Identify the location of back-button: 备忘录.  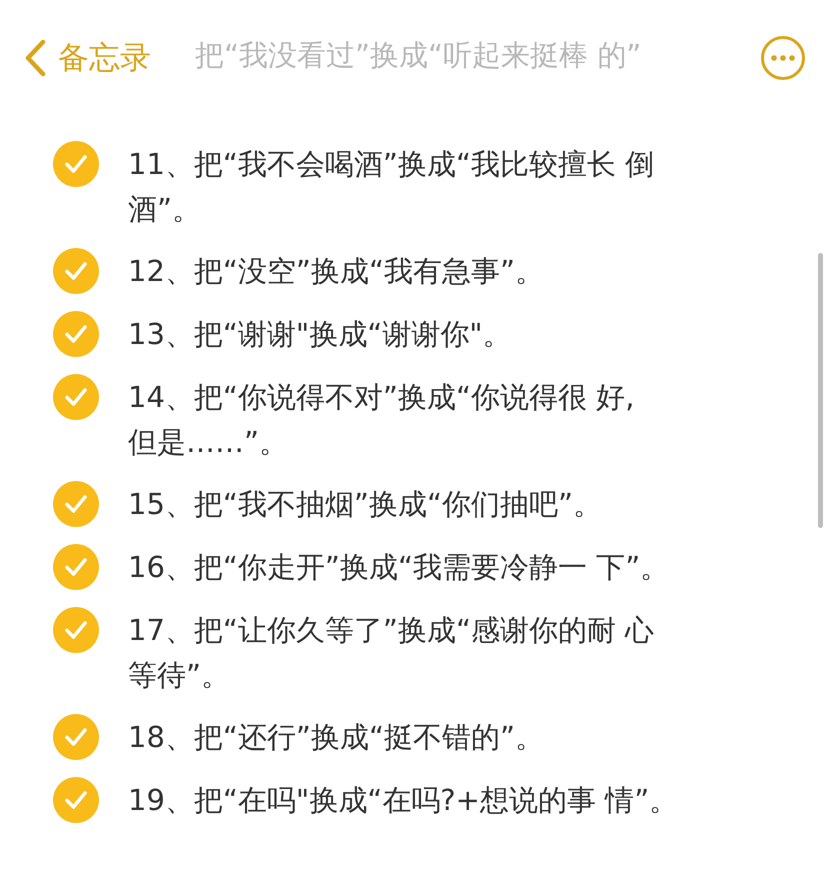
(87, 58).